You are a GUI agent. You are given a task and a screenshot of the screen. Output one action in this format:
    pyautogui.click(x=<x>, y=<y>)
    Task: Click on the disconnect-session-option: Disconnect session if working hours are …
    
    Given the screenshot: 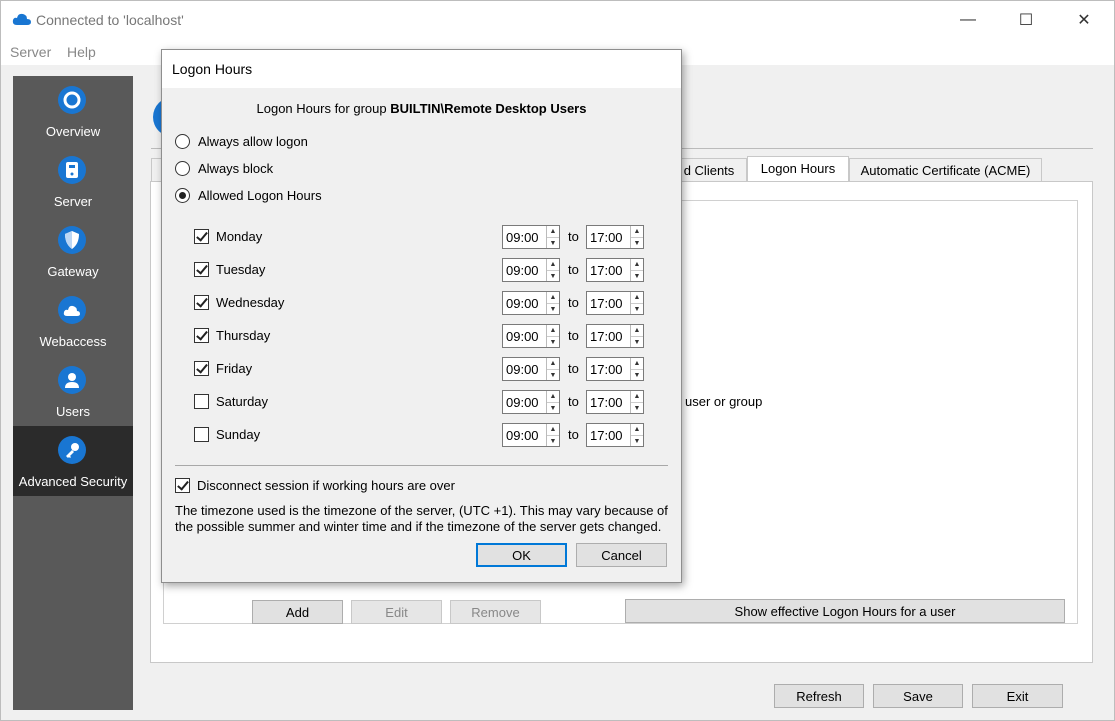 What is the action you would take?
    pyautogui.click(x=315, y=485)
    